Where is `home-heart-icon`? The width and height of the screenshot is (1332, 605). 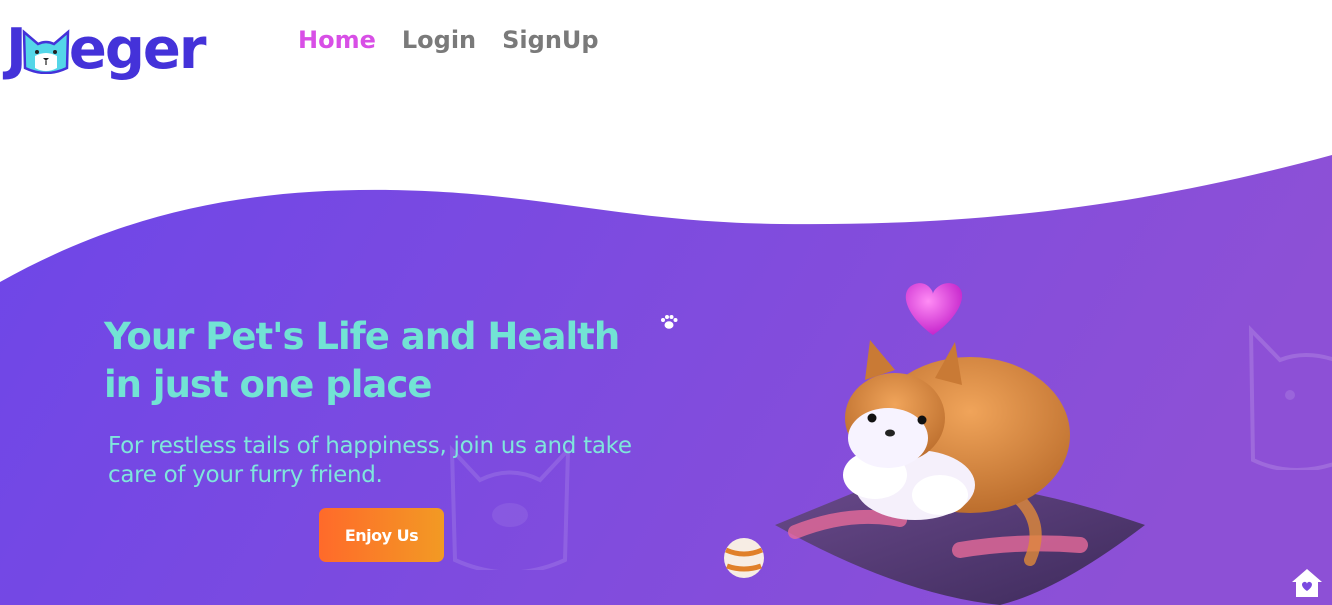
home-heart-icon is located at coordinates (1307, 583).